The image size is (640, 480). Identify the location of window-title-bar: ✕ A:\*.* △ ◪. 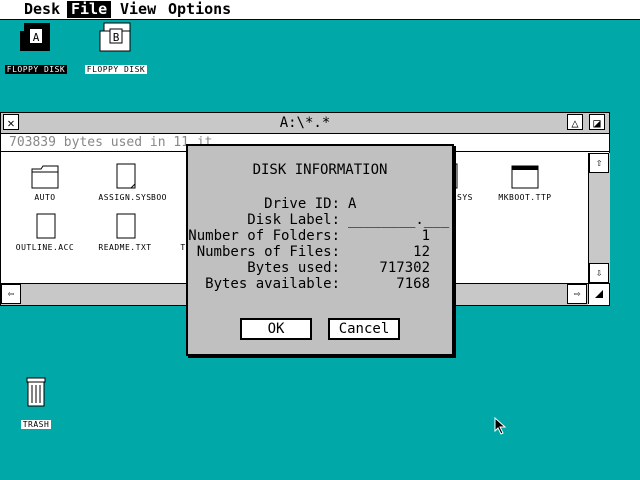
(305, 123).